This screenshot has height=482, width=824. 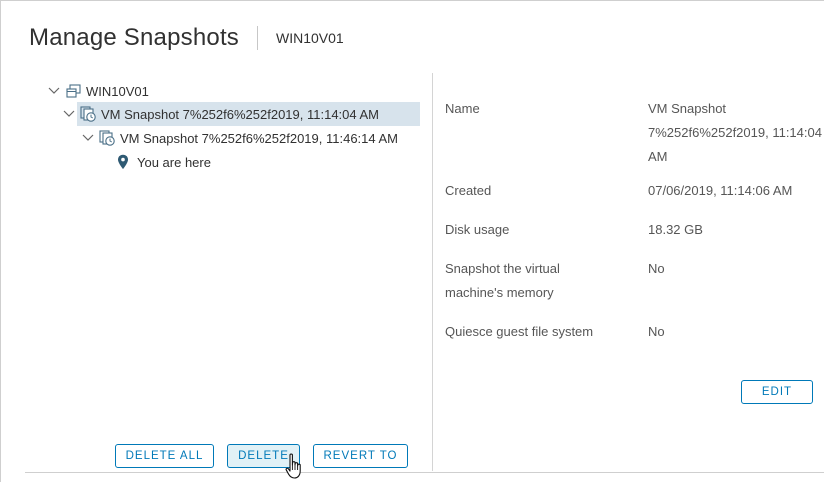 What do you see at coordinates (310, 38) in the screenshot?
I see `vm-name: WIN10V01` at bounding box center [310, 38].